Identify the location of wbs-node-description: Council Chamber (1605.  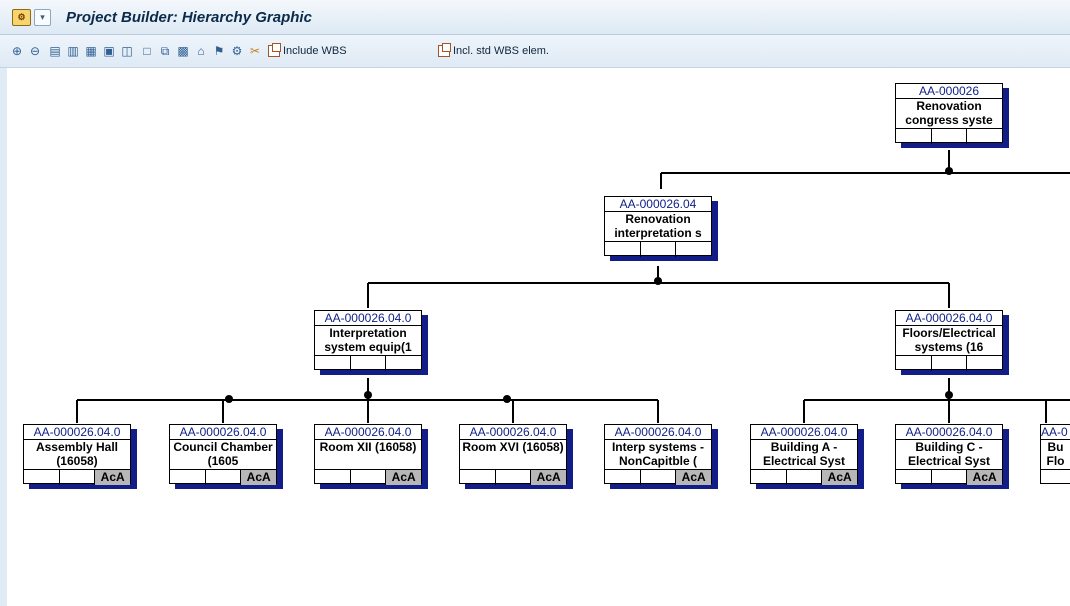
(223, 455).